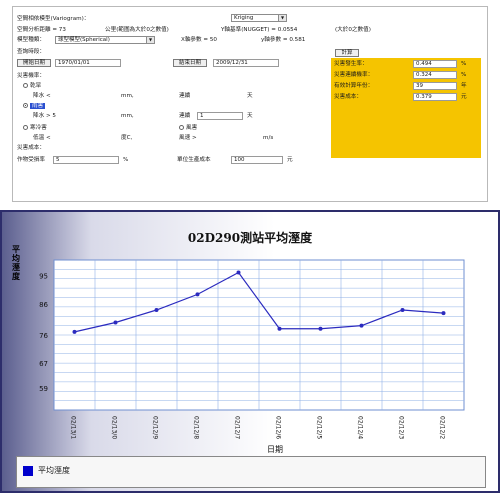  Describe the element at coordinates (250, 116) in the screenshot. I see `day2-unit: 天` at that location.